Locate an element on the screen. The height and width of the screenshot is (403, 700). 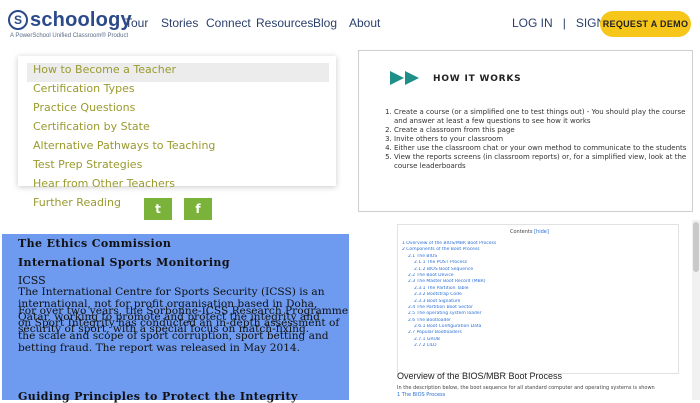
contents-title: Contents [hide] is located at coordinates (529, 232).